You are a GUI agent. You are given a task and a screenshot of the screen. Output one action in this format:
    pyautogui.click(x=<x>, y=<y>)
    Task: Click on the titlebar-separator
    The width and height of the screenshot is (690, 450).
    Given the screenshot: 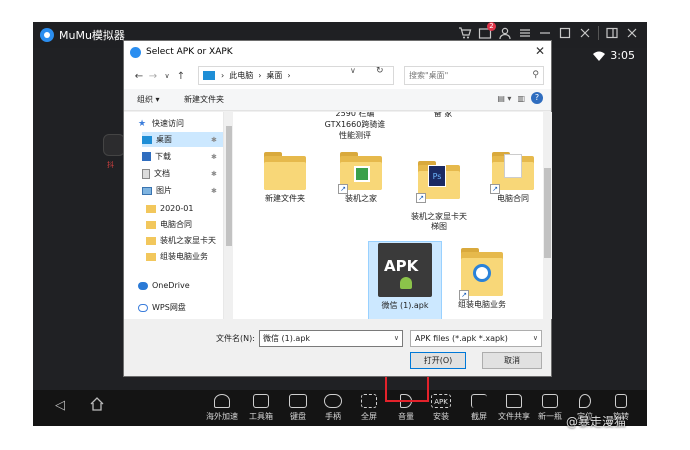 What is the action you would take?
    pyautogui.click(x=598, y=33)
    